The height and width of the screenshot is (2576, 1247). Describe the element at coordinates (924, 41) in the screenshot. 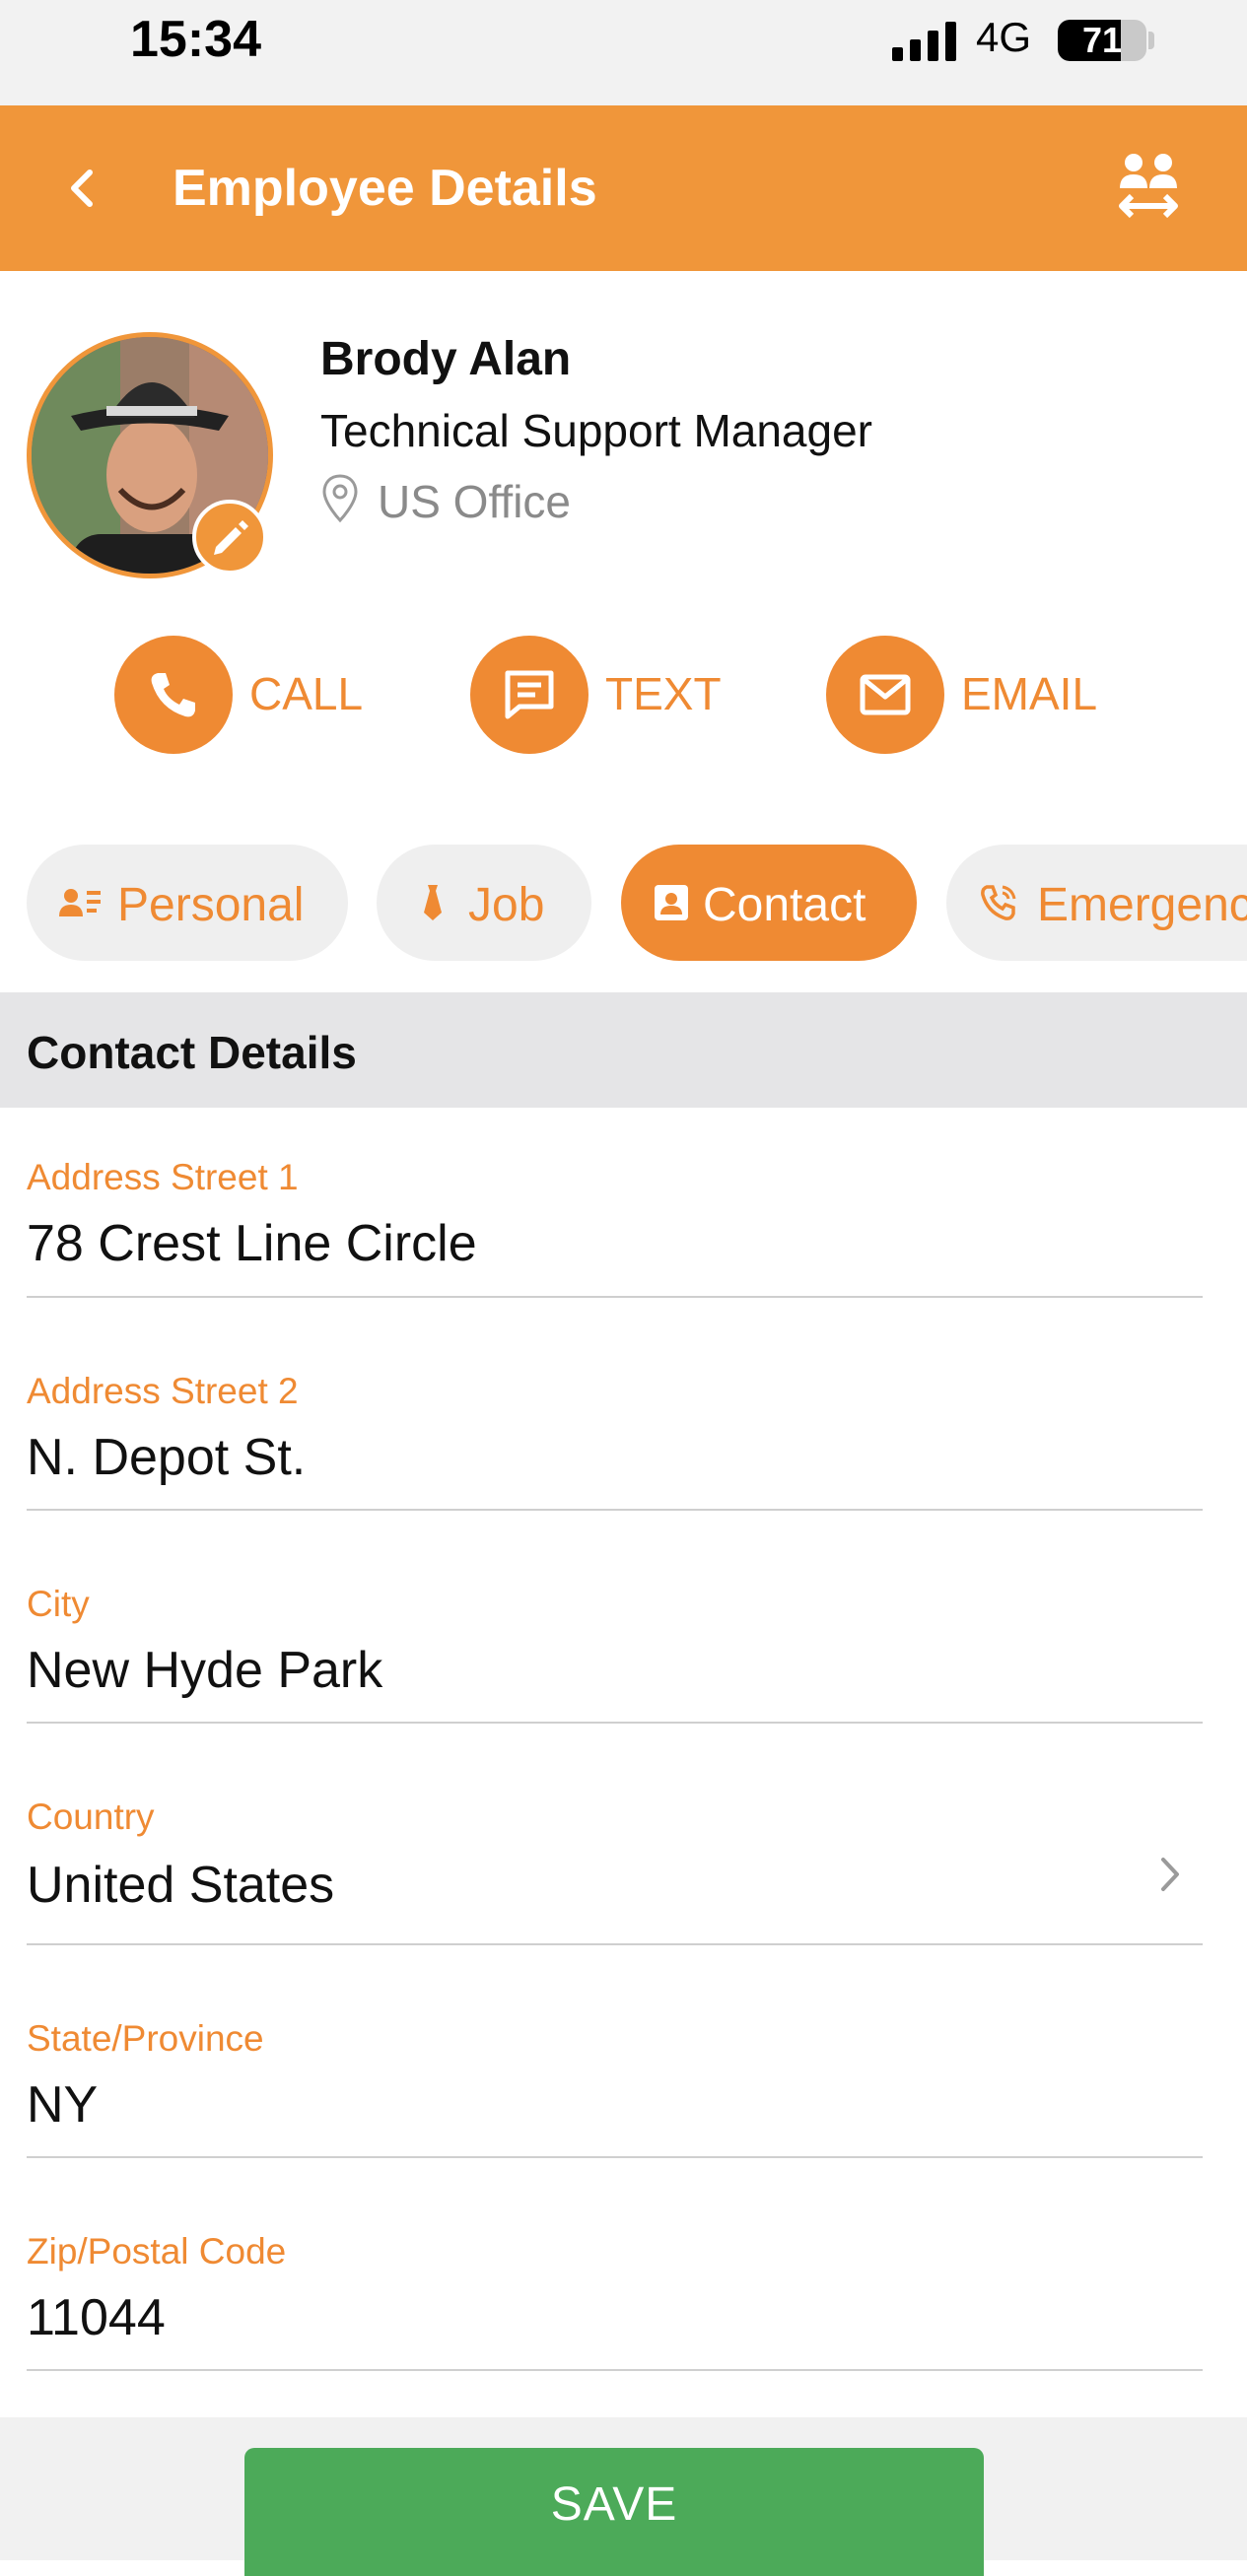

I see `cellular-signal-icon` at that location.